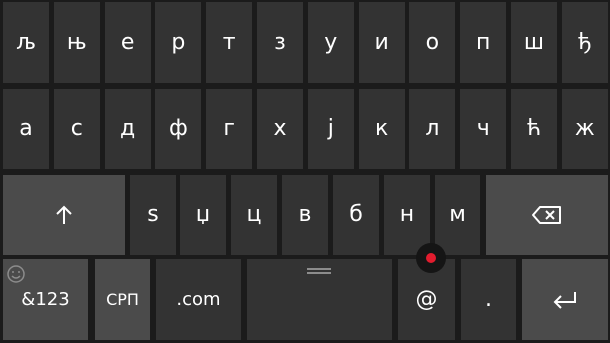 Image resolution: width=610 pixels, height=343 pixels. Describe the element at coordinates (426, 299) in the screenshot. I see `at-key-label: @` at that location.